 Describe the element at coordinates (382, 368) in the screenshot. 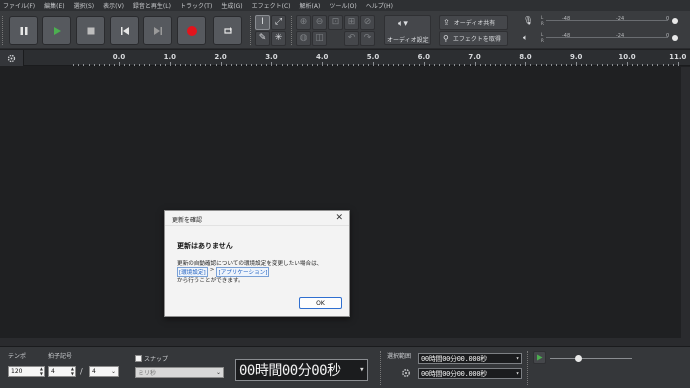

I see `selection-grip` at that location.